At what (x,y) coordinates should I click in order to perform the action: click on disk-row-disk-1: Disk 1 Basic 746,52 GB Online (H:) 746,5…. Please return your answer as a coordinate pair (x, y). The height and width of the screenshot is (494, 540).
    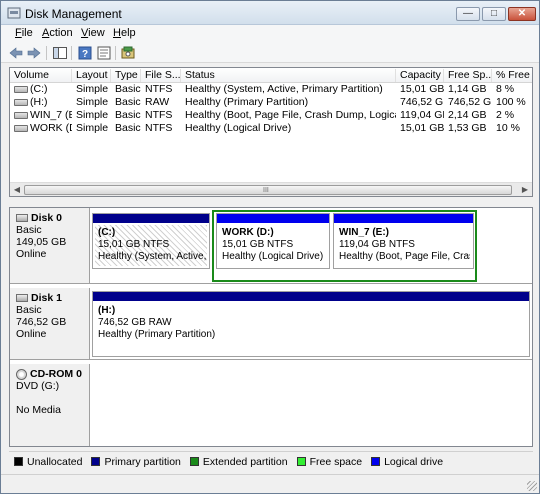
    Looking at the image, I should click on (271, 324).